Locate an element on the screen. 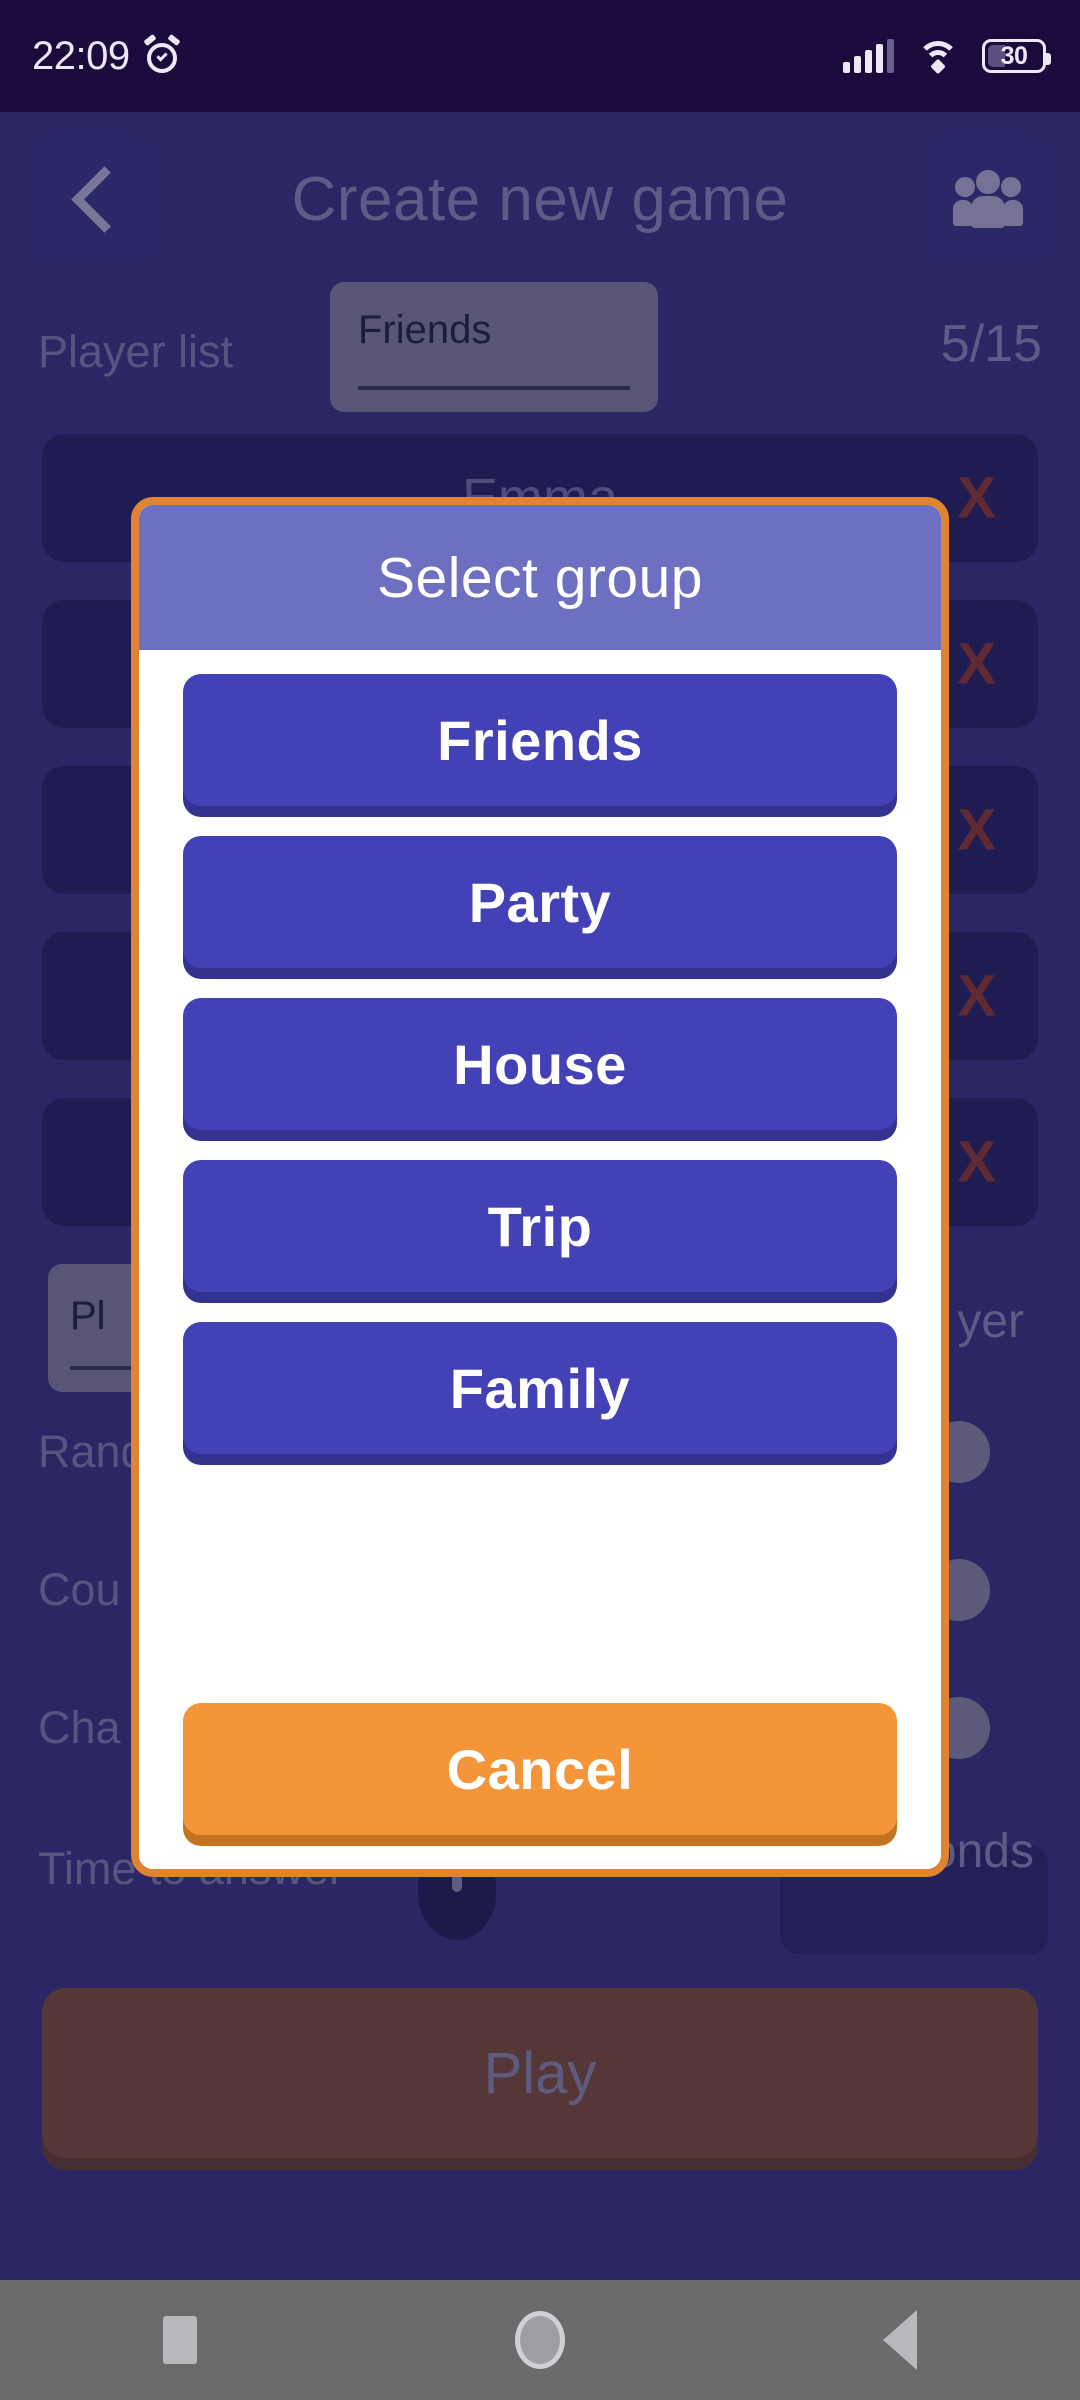 Image resolution: width=1080 pixels, height=2400 pixels. recents-button is located at coordinates (180, 2340).